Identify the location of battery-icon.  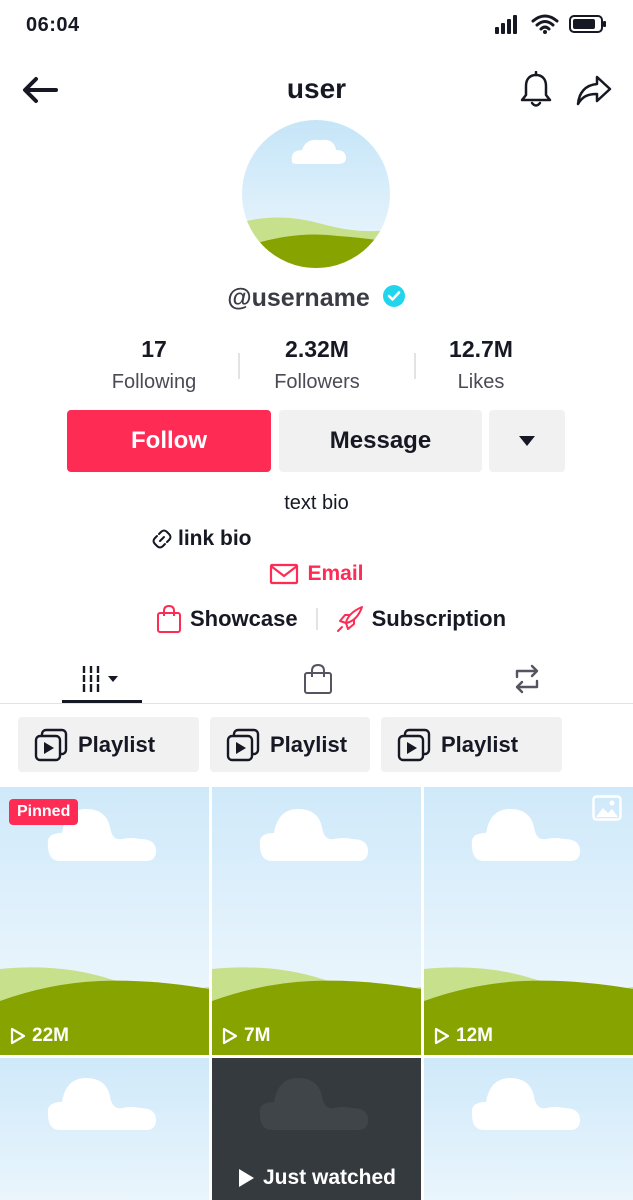
(588, 26).